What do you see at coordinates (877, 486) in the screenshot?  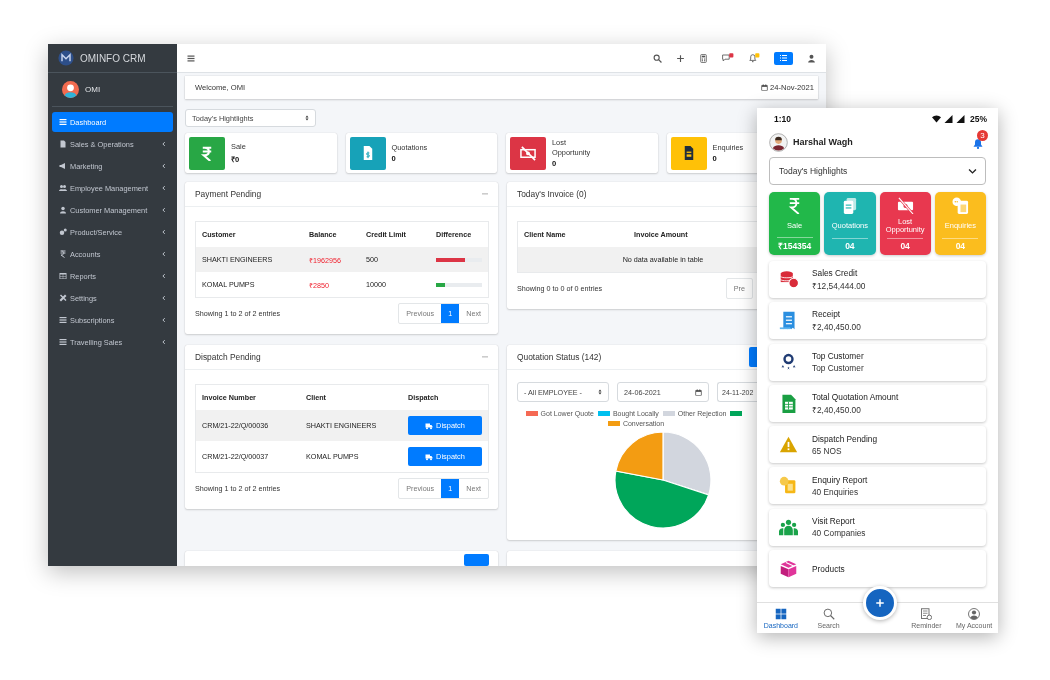 I see `report-card: Enquiry Report 40 Enquiries` at bounding box center [877, 486].